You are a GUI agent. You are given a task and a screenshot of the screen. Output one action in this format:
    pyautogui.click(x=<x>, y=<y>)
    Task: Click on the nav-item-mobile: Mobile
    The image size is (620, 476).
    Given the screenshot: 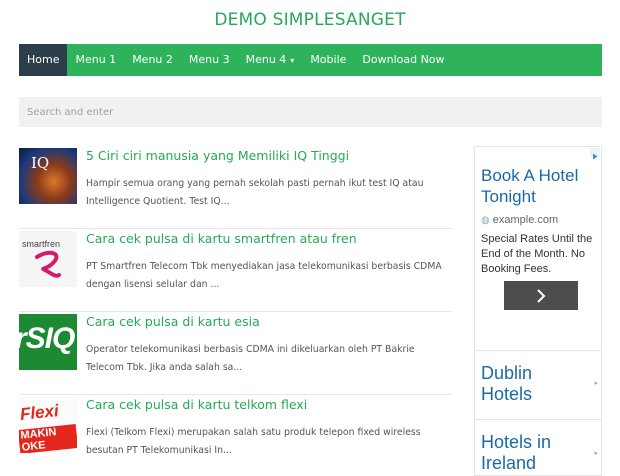 What is the action you would take?
    pyautogui.click(x=328, y=60)
    